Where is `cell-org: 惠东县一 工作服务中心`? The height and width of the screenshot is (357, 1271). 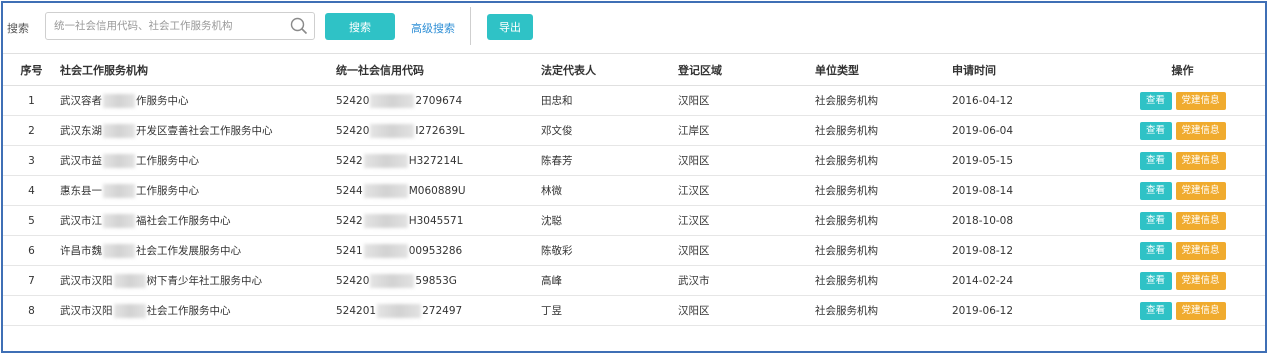 cell-org: 惠东县一 工作服务中心 is located at coordinates (198, 190).